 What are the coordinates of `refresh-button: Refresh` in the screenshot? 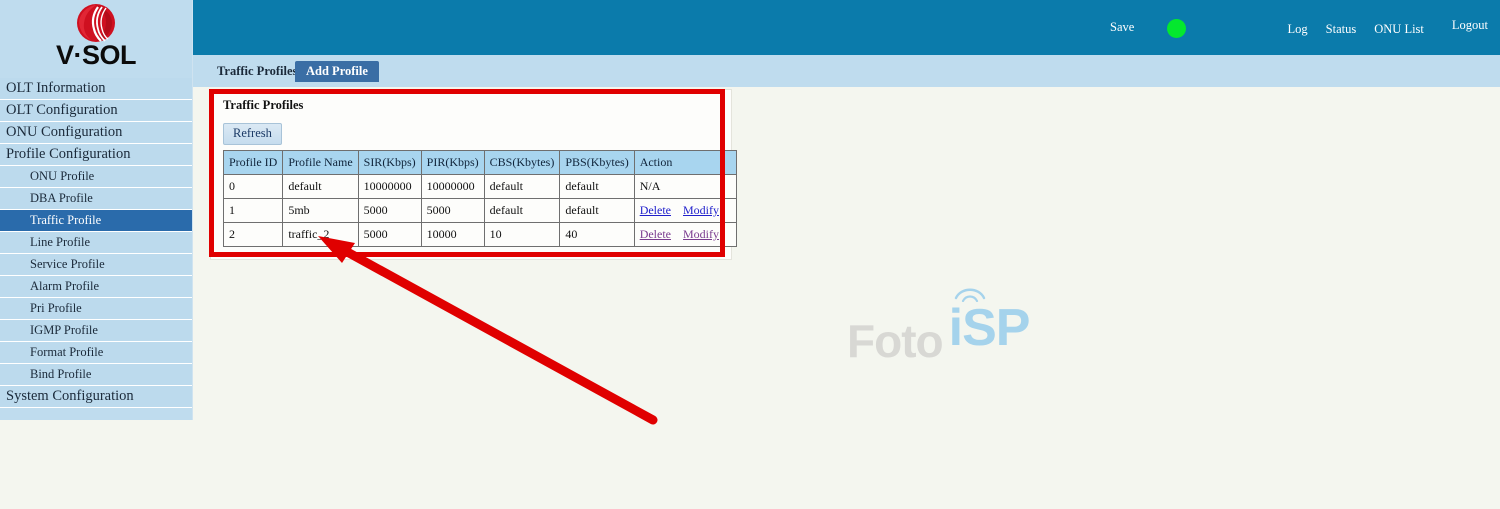 It's located at (252, 134).